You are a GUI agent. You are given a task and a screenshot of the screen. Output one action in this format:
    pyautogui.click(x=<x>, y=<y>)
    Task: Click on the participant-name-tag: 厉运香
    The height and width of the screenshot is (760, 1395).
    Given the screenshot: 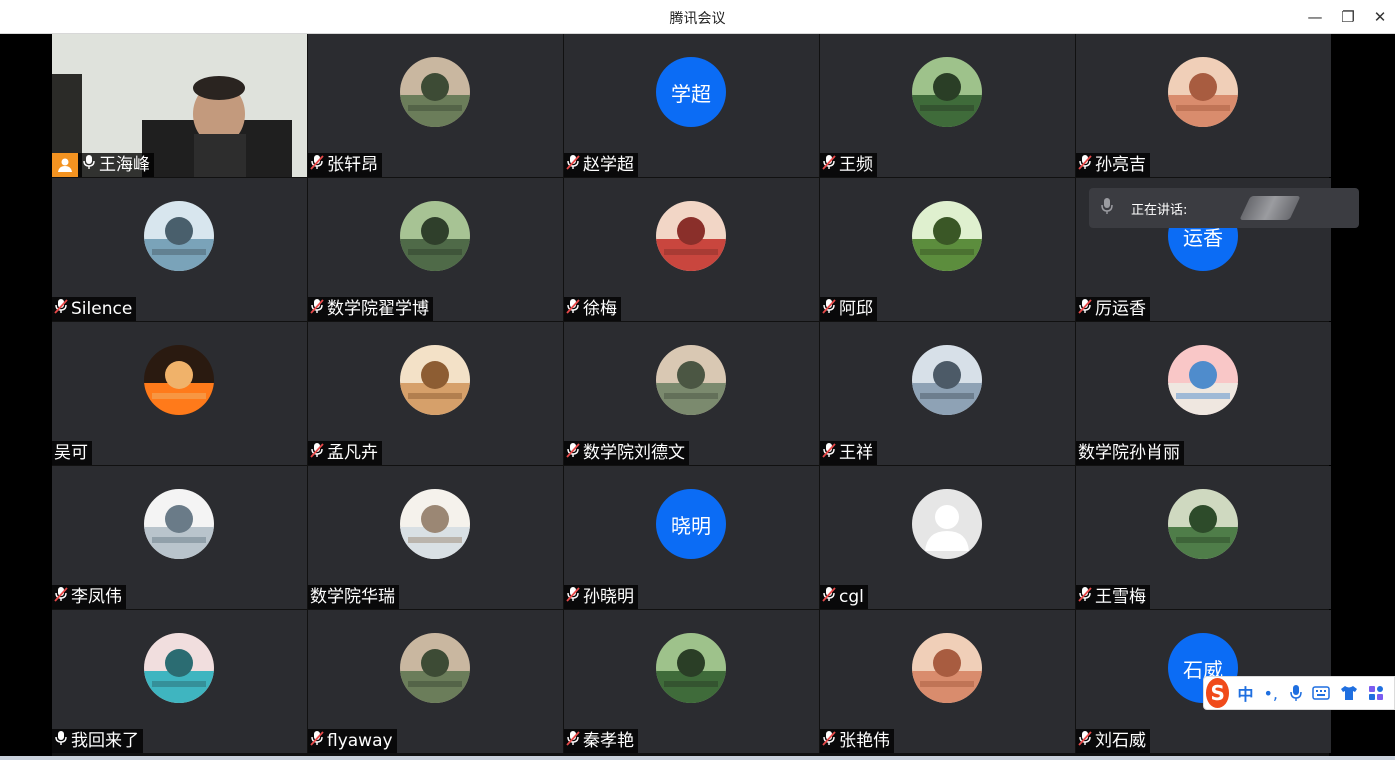 What is the action you would take?
    pyautogui.click(x=1113, y=309)
    